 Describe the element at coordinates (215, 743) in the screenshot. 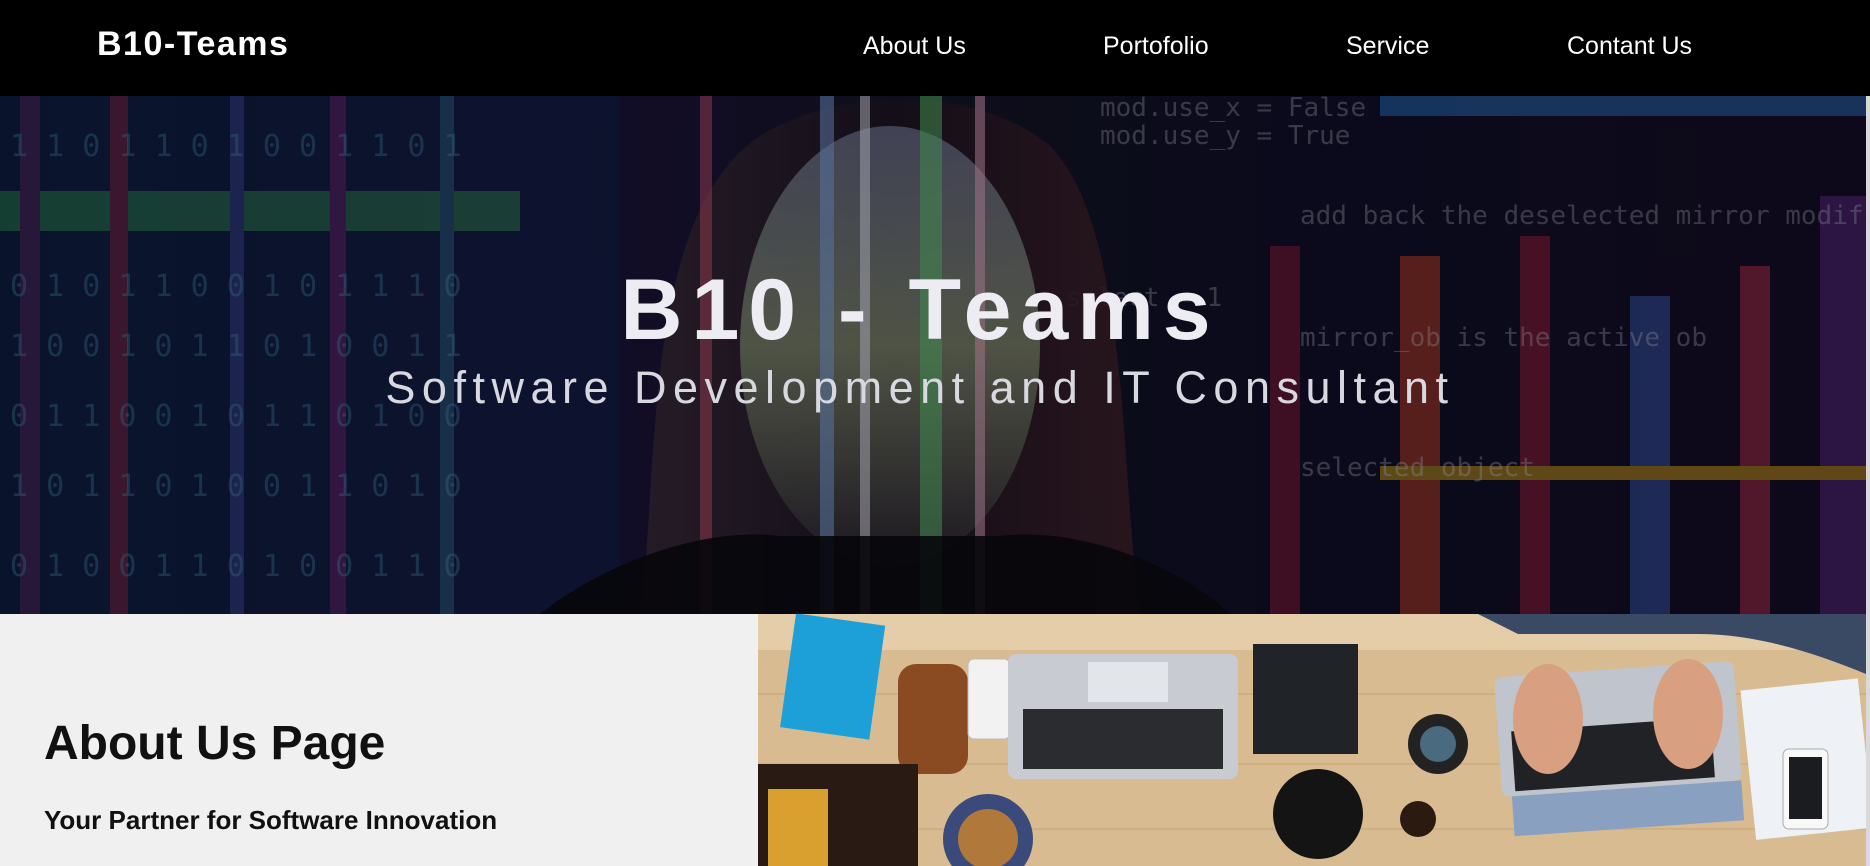

I see `about-title: About Us Page` at that location.